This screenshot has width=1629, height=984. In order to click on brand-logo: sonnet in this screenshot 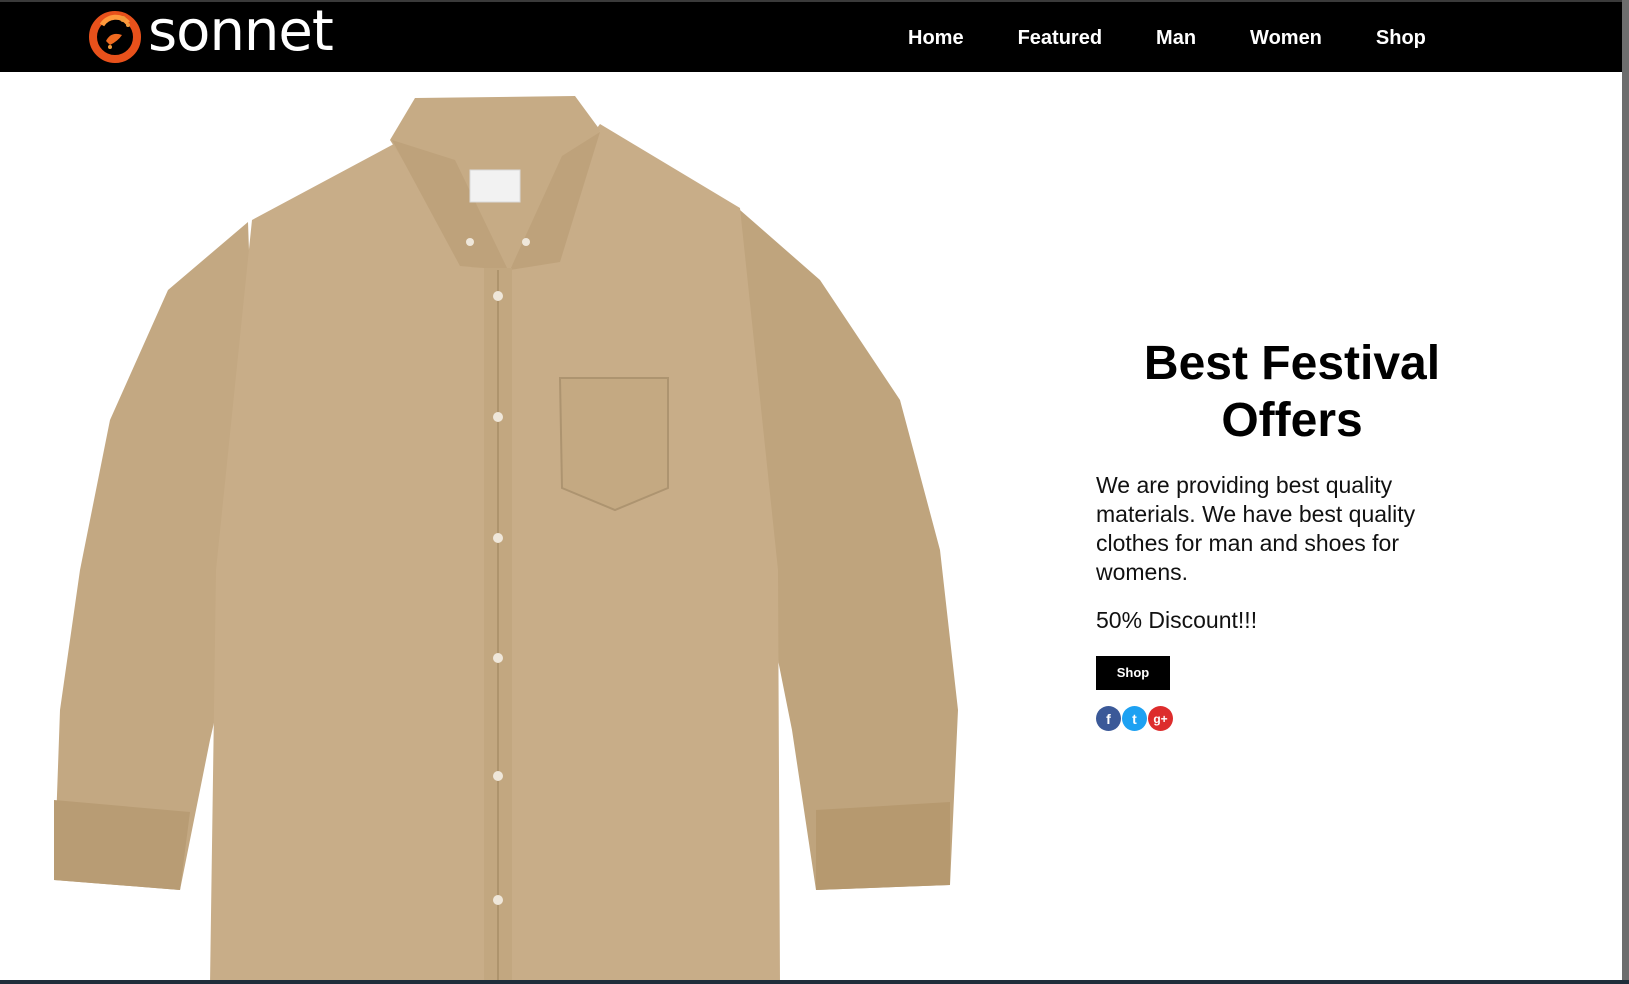, I will do `click(211, 34)`.